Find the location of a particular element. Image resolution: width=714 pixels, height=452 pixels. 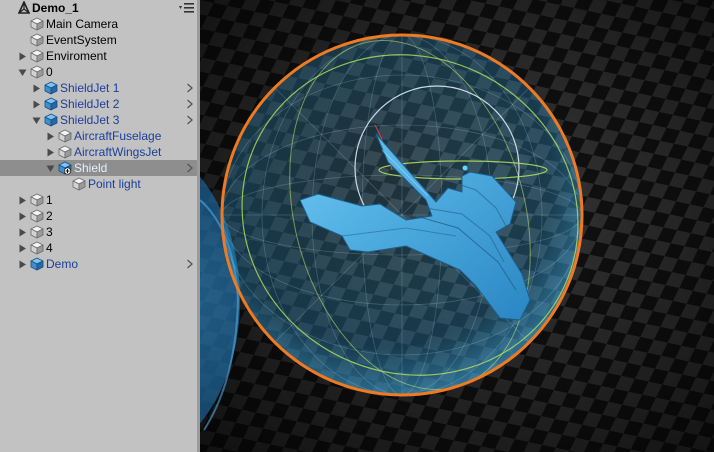

hierarchy-item-shieldjet-3: ShieldJet 3 is located at coordinates (100, 120).